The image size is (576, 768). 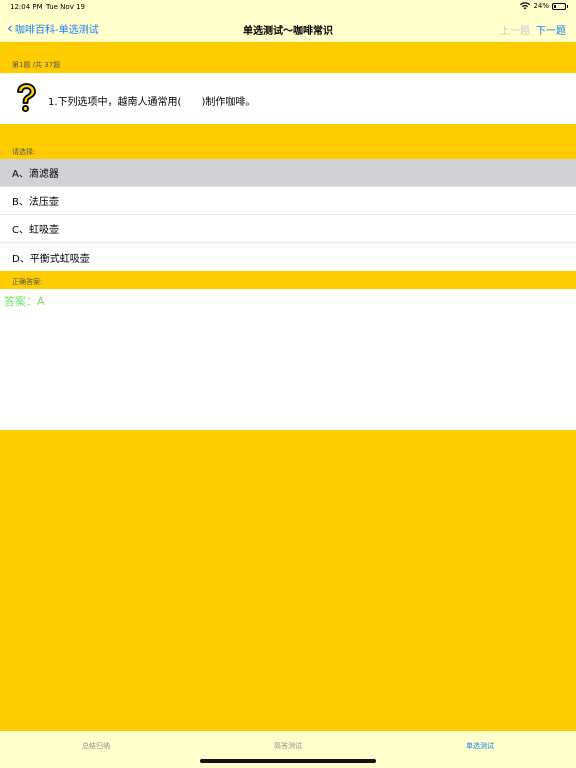 I want to click on answer-header: 正确答案:, so click(x=27, y=282).